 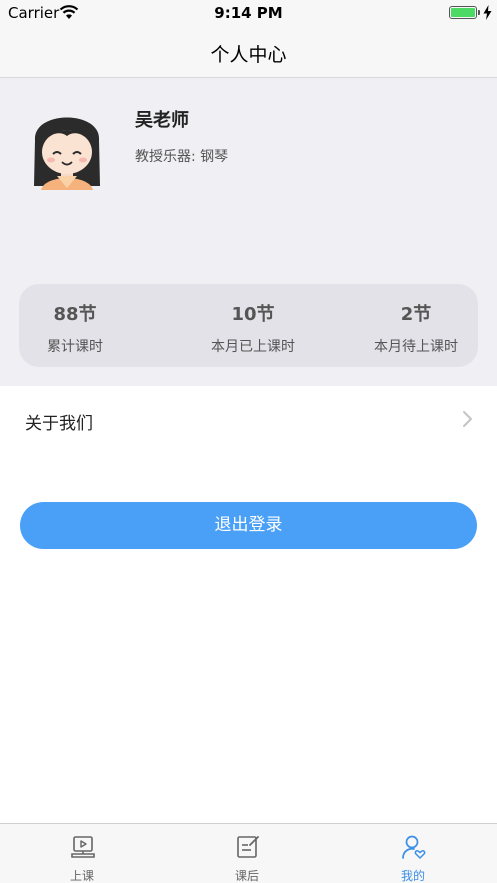 I want to click on stat-value: 10节, so click(x=253, y=314).